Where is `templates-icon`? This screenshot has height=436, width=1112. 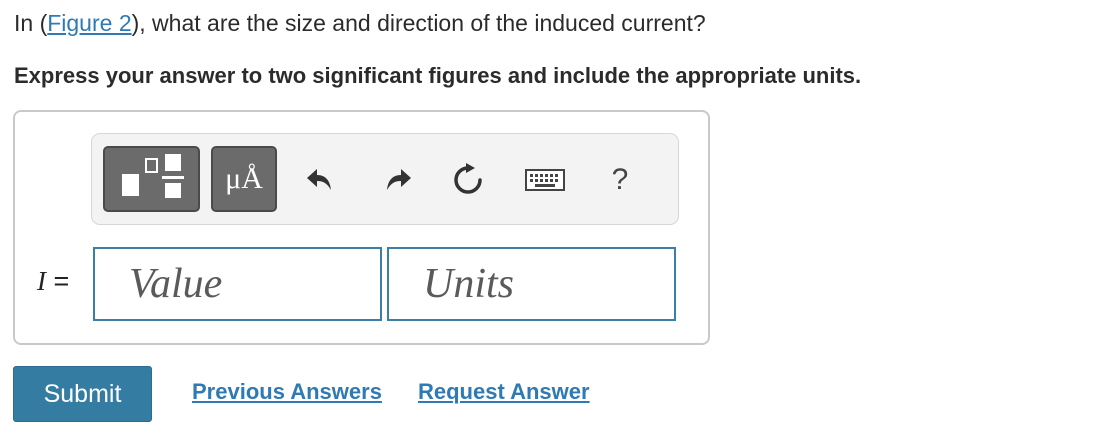 templates-icon is located at coordinates (153, 176).